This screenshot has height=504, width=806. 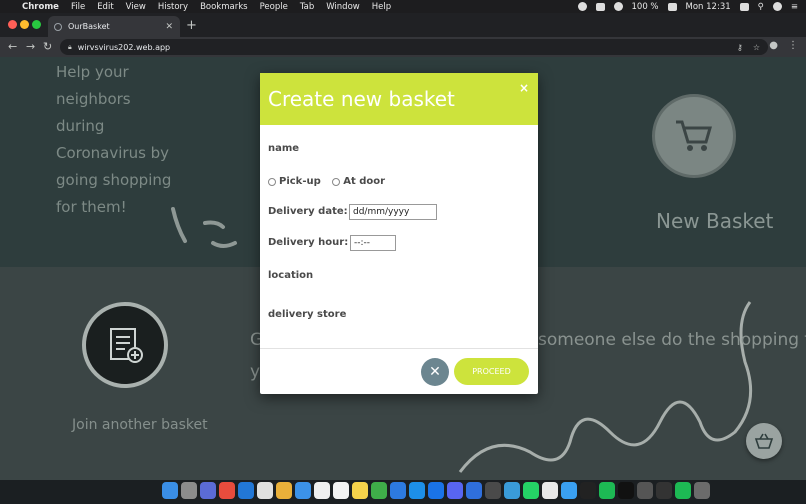 What do you see at coordinates (672, 340) in the screenshot?
I see `background-text-right: someone else do the shopping for` at bounding box center [672, 340].